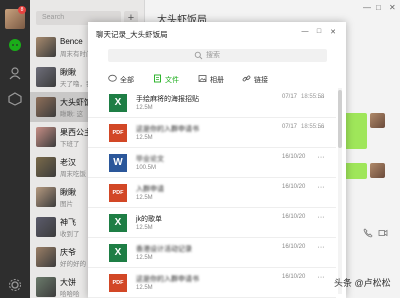 The width and height of the screenshot is (400, 298). I want to click on watermark: 头条 @卢松松, so click(362, 283).